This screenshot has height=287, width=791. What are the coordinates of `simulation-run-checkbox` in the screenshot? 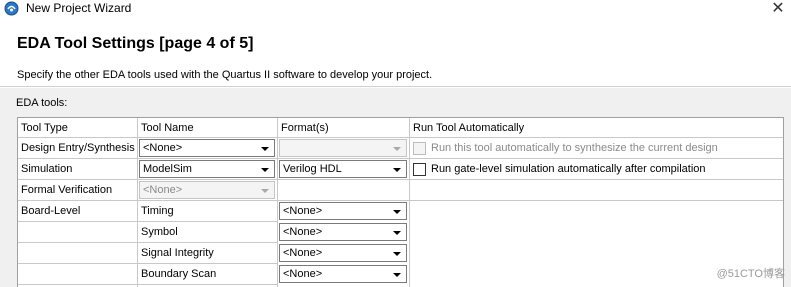 It's located at (419, 169).